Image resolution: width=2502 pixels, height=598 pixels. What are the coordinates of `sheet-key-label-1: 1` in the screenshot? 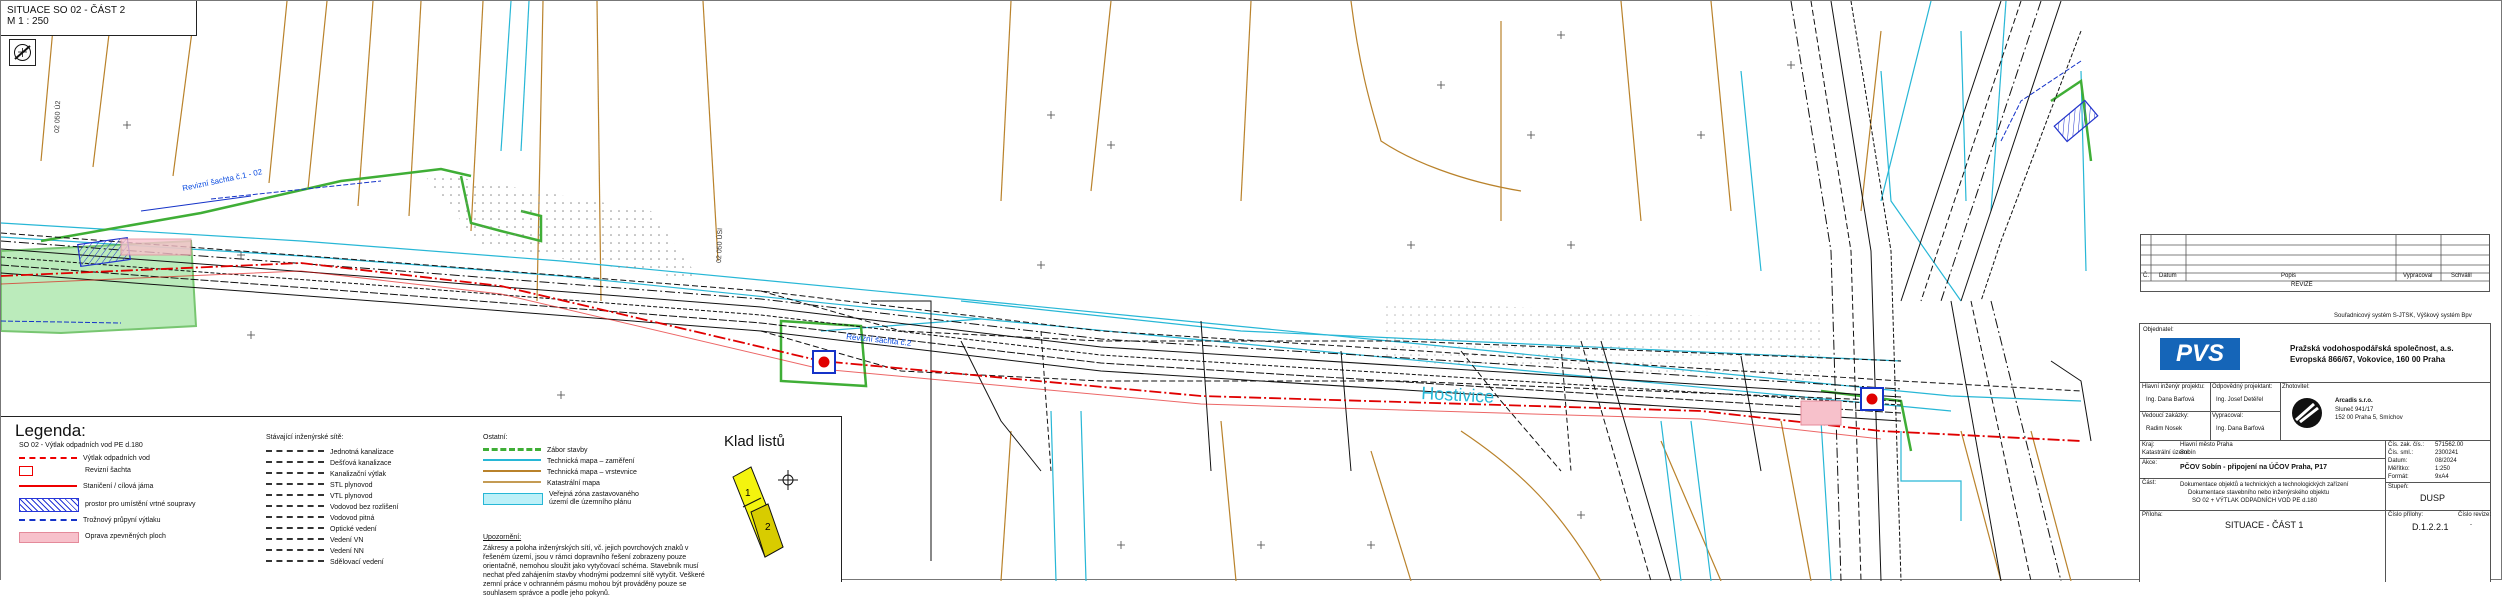 It's located at (748, 493).